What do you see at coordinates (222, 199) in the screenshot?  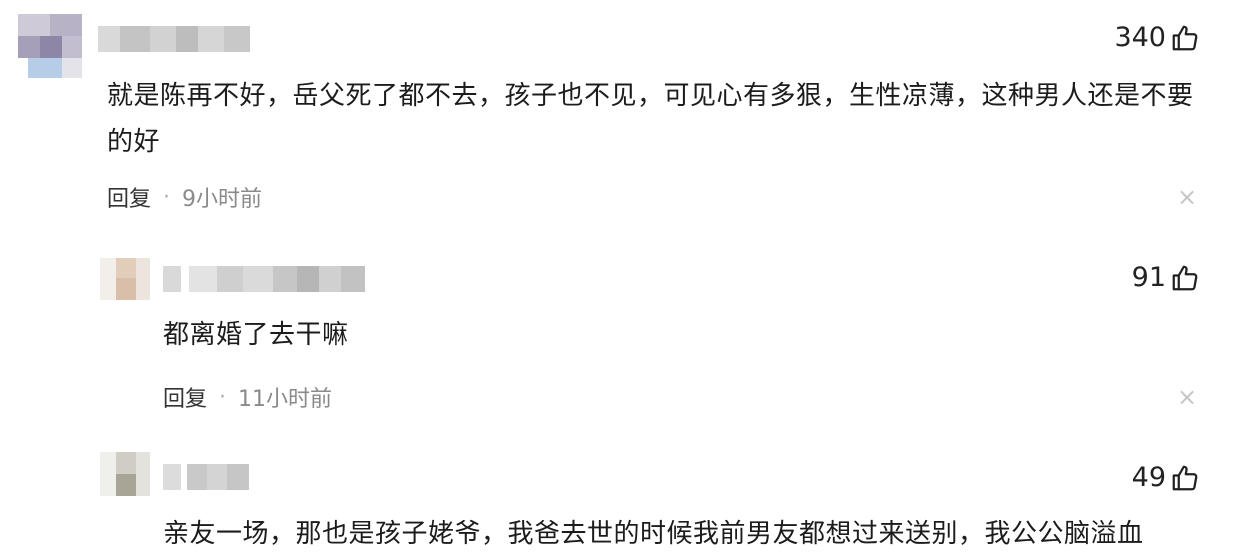 I see `timestamp: 9小时前` at bounding box center [222, 199].